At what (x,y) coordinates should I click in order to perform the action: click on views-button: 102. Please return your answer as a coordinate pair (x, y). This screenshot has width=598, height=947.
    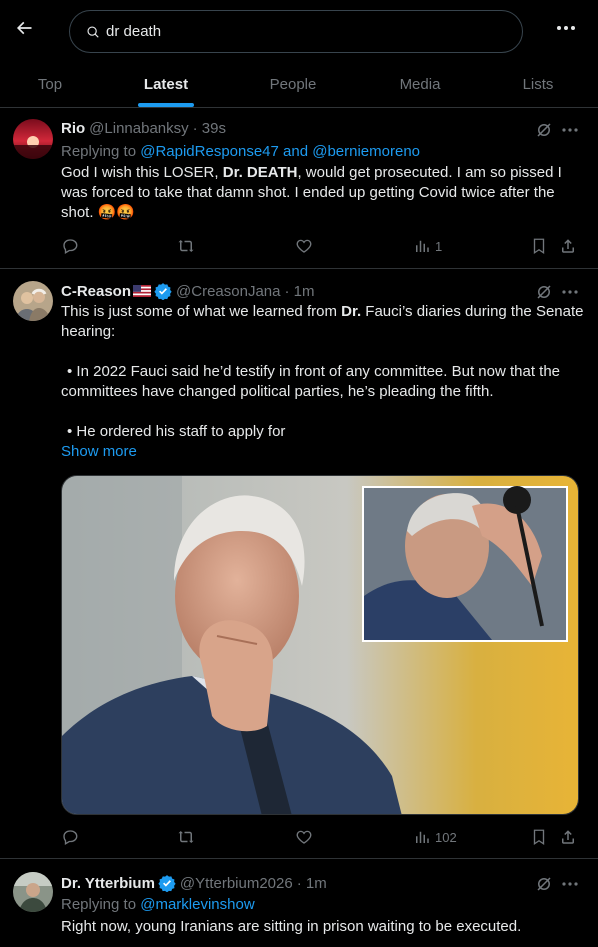
    Looking at the image, I should click on (435, 837).